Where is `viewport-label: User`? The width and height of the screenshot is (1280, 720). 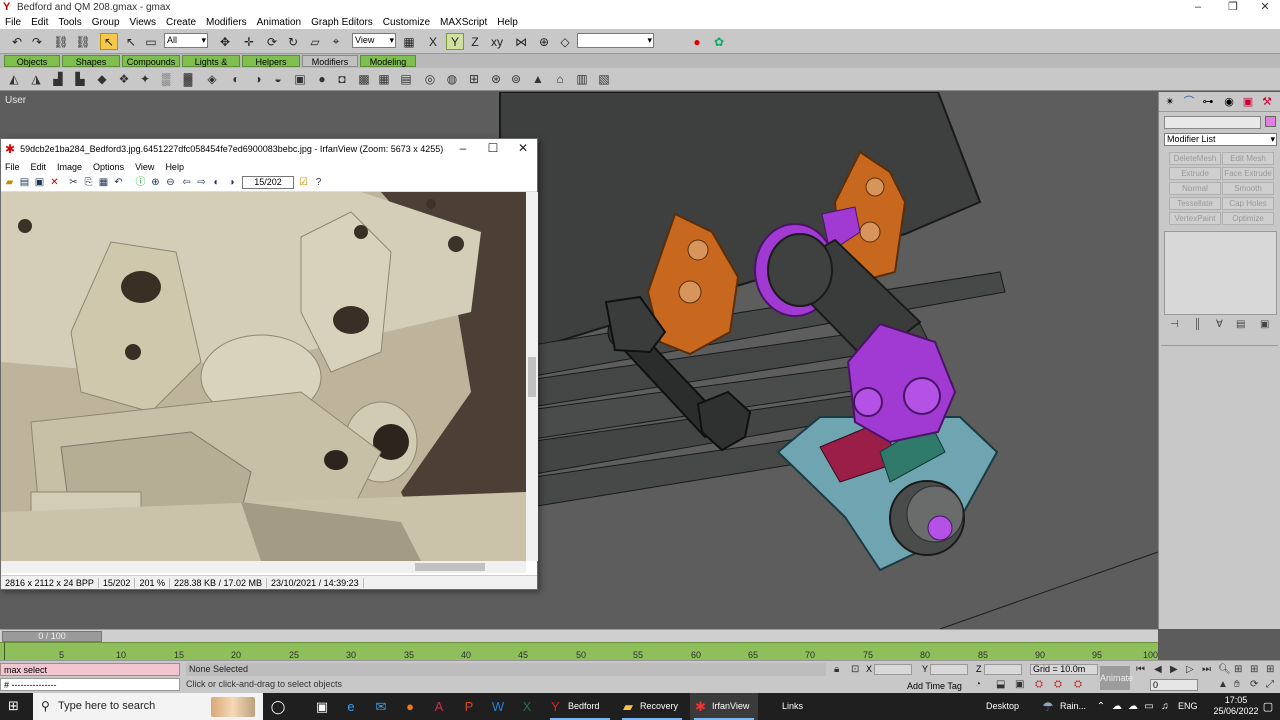
viewport-label: User is located at coordinates (15, 100).